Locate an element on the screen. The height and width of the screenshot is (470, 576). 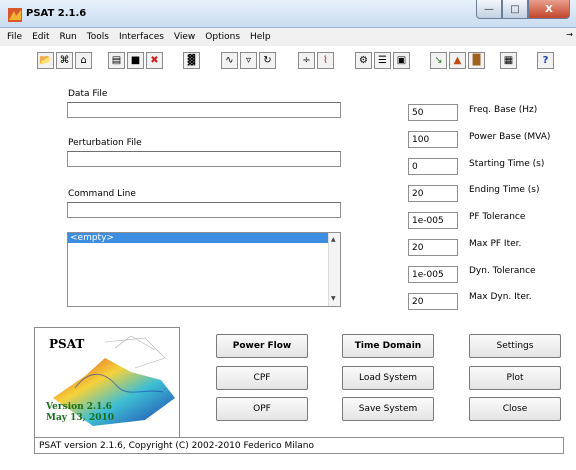
close-window-button: X is located at coordinates (549, 9).